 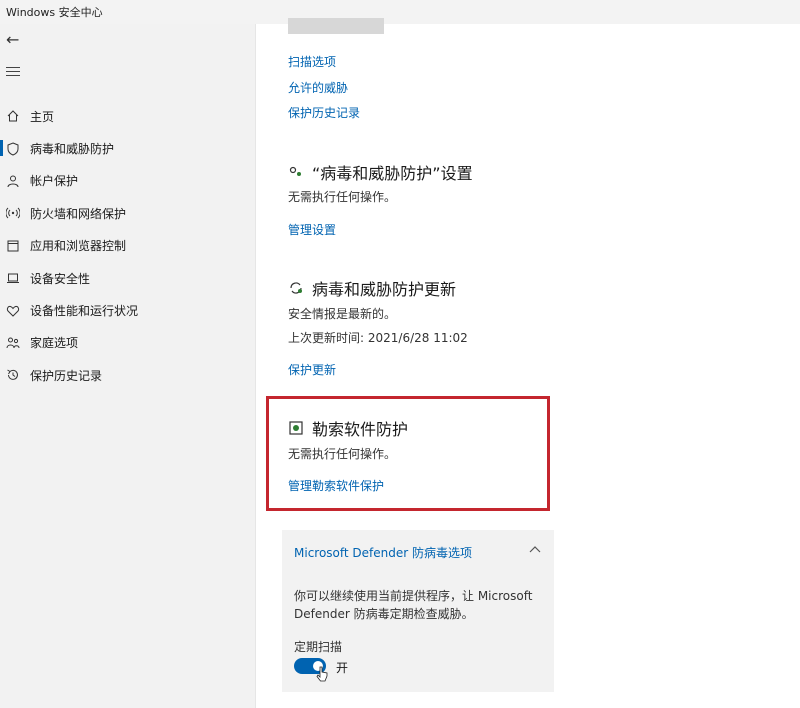 I want to click on sidebar-item-label: 保护历史记录, so click(x=66, y=375).